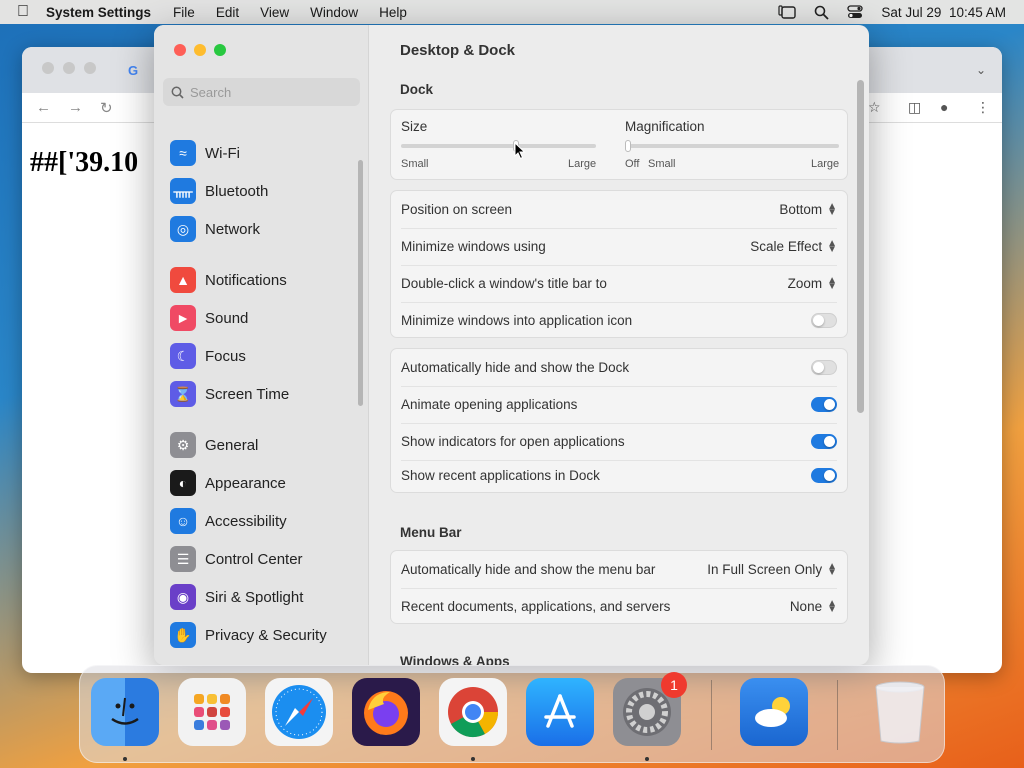  What do you see at coordinates (822, 12) in the screenshot?
I see `spotlight-search-icon` at bounding box center [822, 12].